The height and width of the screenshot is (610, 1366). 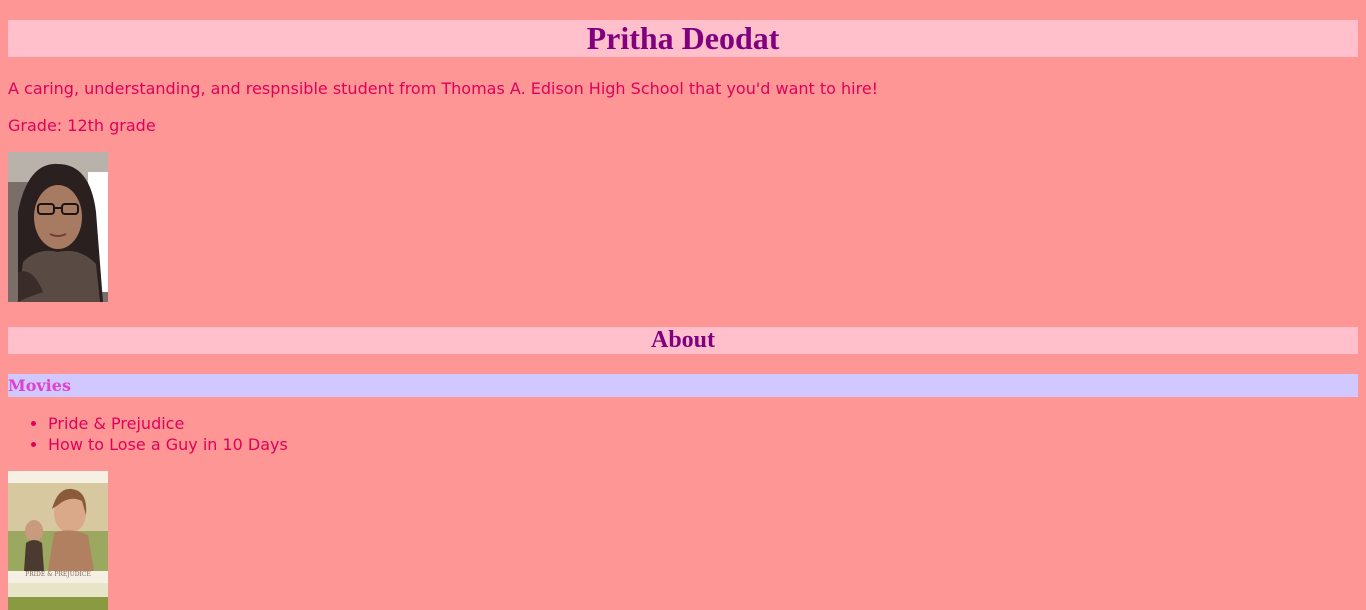 What do you see at coordinates (703, 423) in the screenshot?
I see `list-item: Pride & Prejudice` at bounding box center [703, 423].